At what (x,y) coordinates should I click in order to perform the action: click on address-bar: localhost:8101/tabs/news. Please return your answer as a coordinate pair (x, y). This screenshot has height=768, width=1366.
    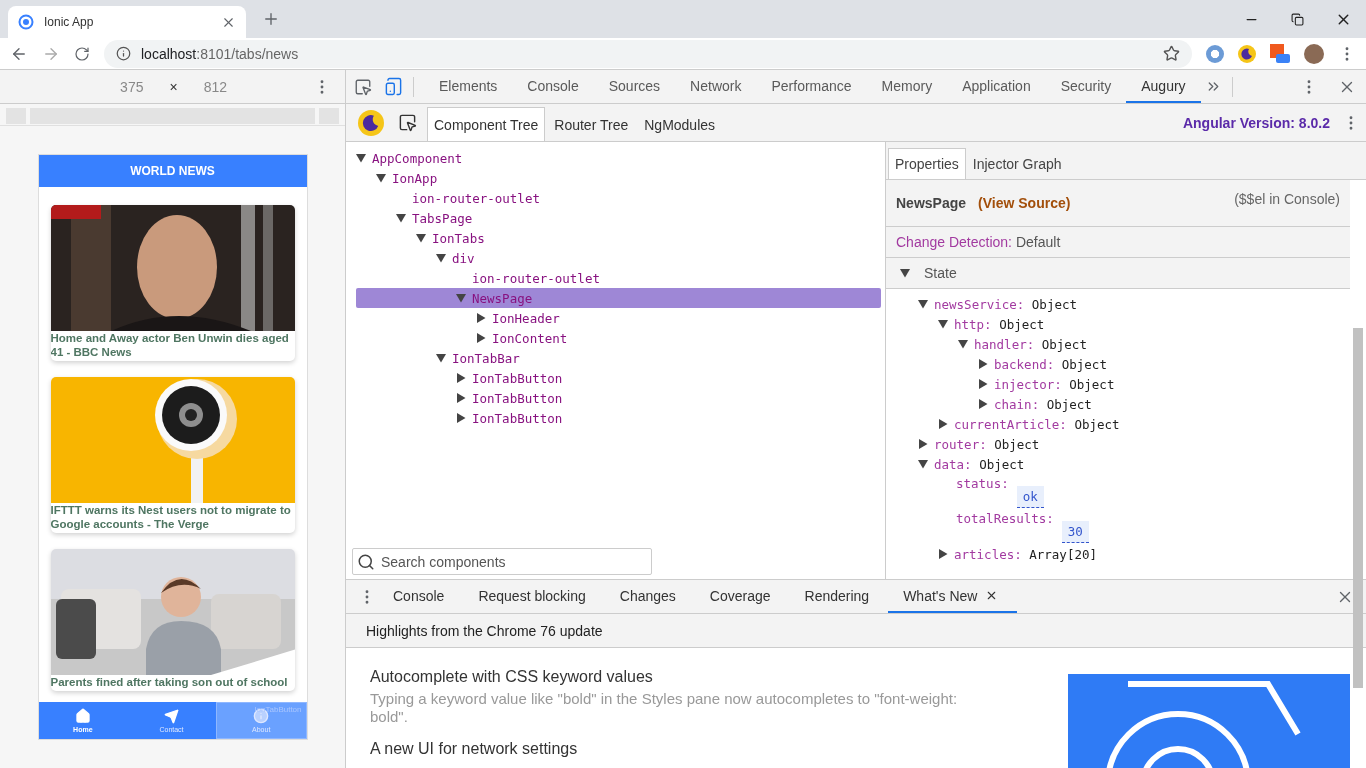
    Looking at the image, I should click on (648, 53).